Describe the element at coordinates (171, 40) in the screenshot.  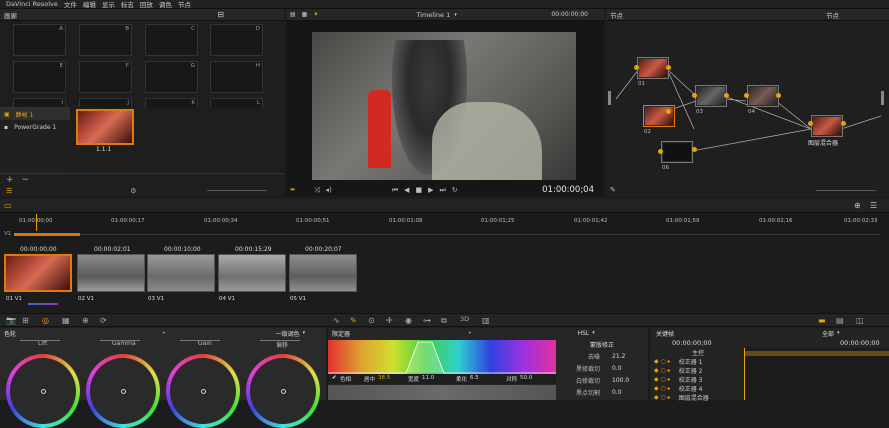
I see `still-slot-c: C` at that location.